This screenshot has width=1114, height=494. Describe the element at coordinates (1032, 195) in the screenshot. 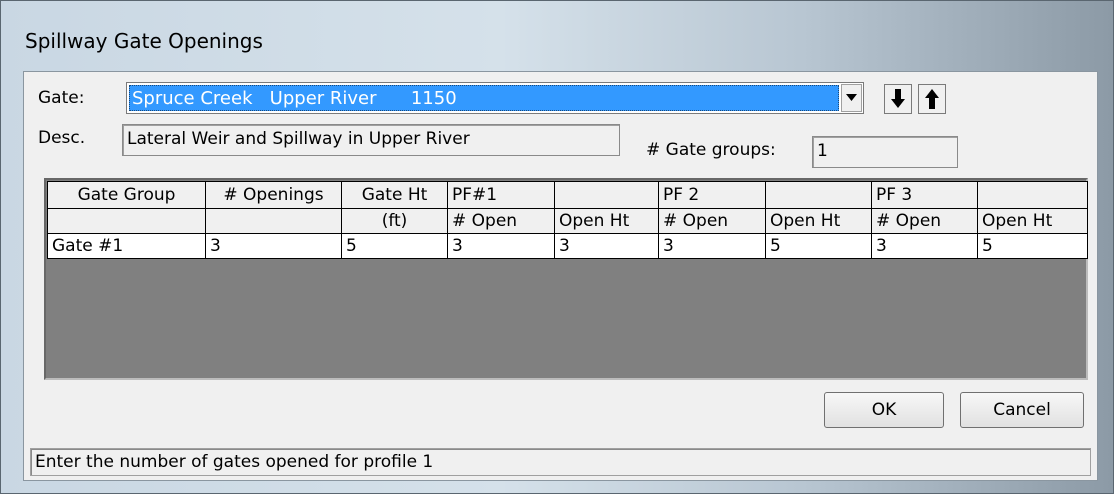

I see `header-pf3-blank` at that location.